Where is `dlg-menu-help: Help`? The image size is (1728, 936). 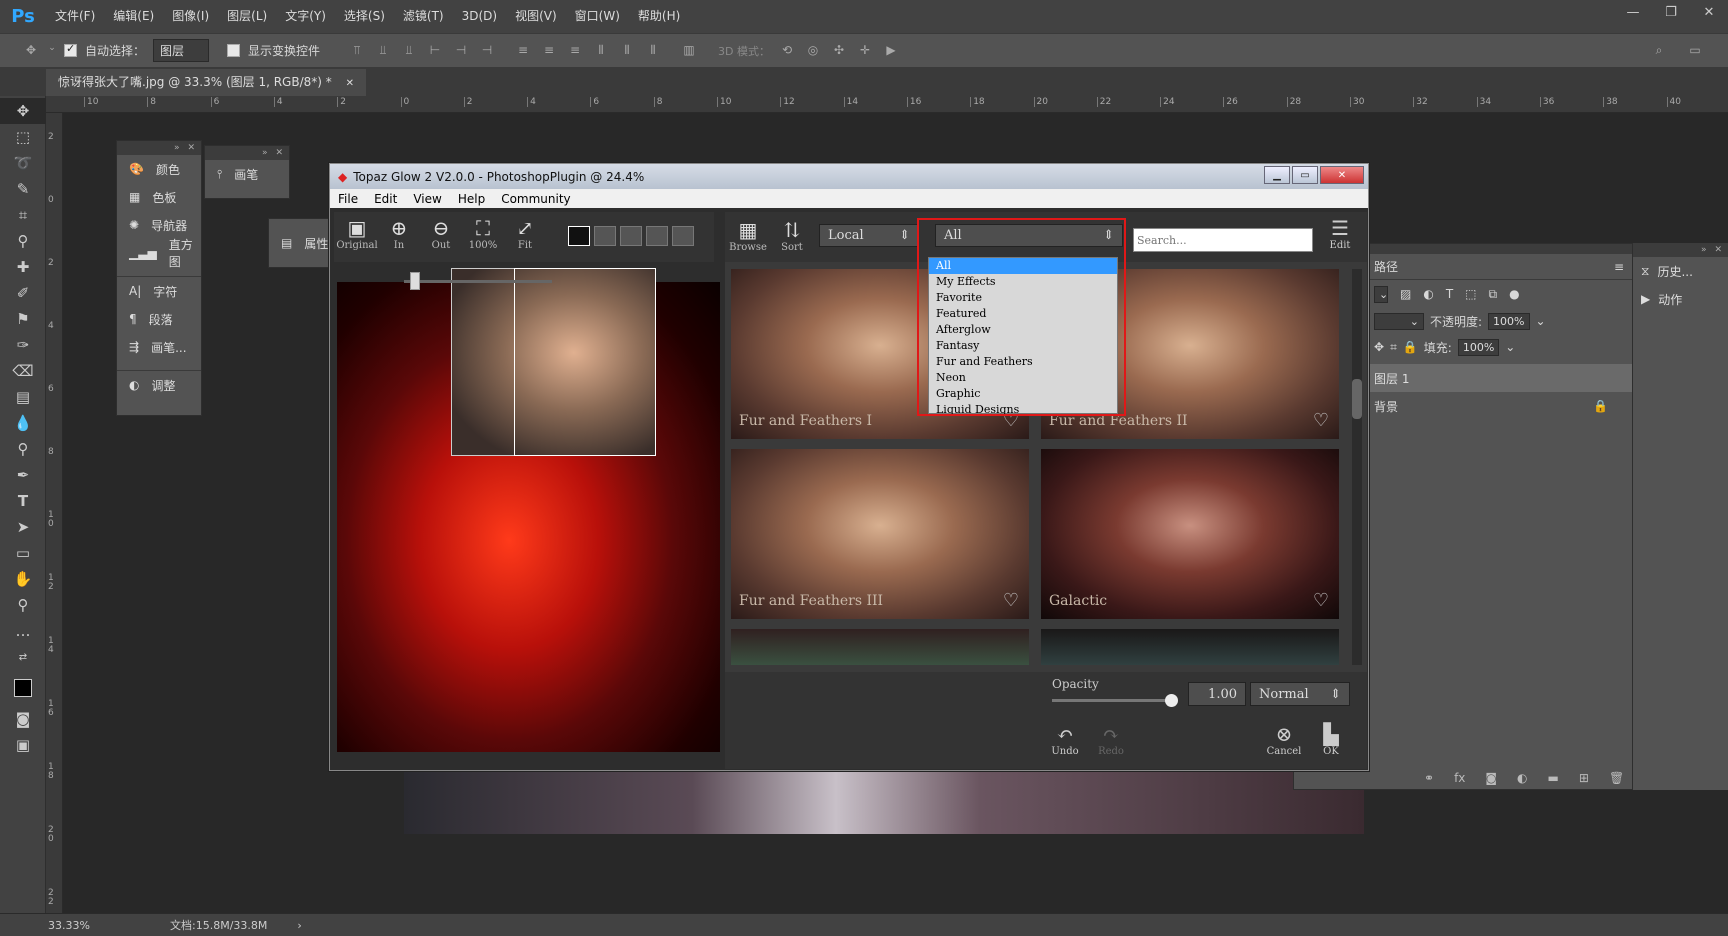 dlg-menu-help: Help is located at coordinates (471, 199).